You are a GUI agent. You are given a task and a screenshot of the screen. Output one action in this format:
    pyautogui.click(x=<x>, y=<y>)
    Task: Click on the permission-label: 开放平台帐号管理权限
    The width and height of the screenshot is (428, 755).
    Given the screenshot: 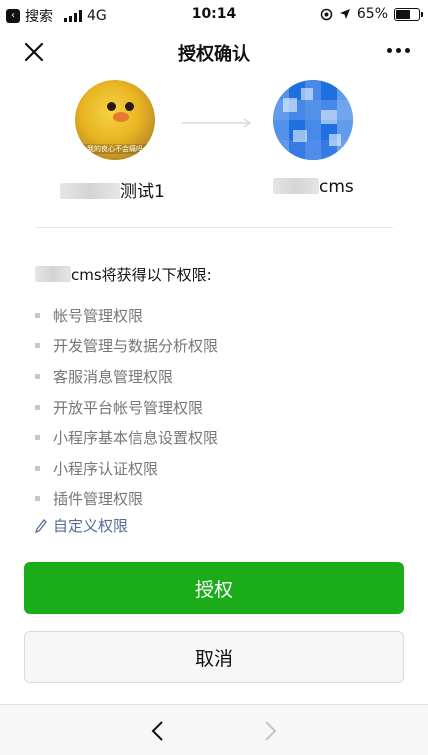 What is the action you would take?
    pyautogui.click(x=128, y=407)
    